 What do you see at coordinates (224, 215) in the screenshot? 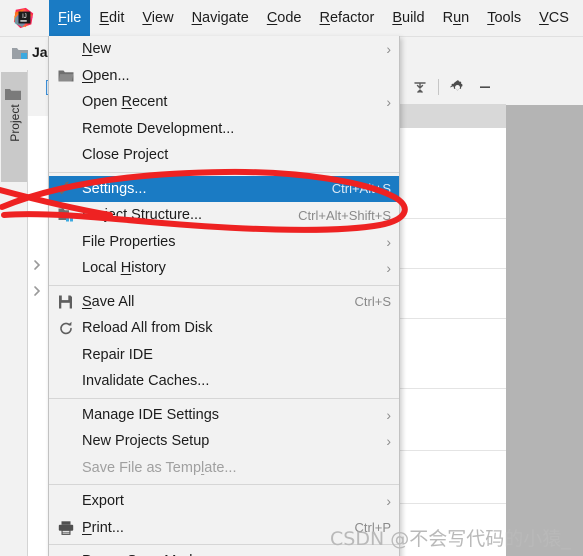
I see `menu-item-project-structure: Project Structure... Ctrl+Alt+Shift+S` at bounding box center [224, 215].